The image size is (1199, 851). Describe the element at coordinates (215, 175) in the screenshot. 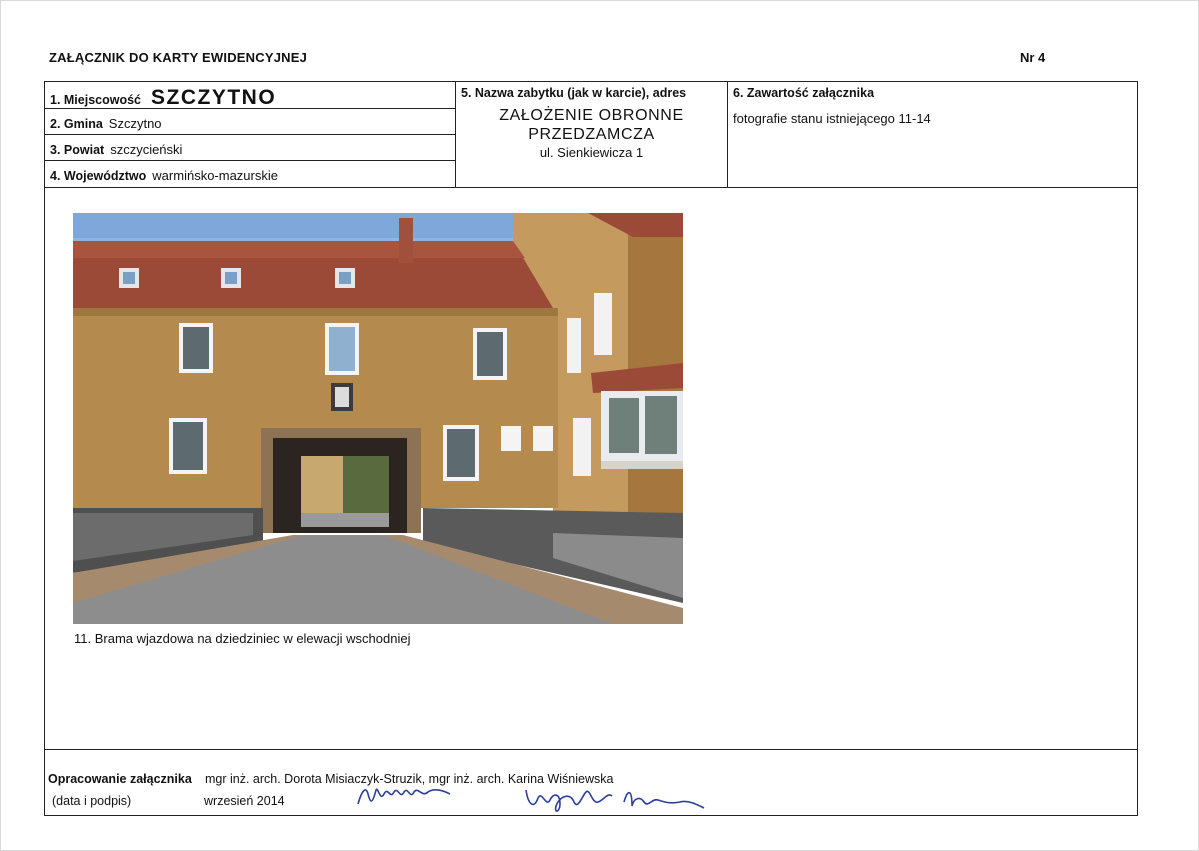

I see `field-value: warmińsko-mazurskie` at that location.